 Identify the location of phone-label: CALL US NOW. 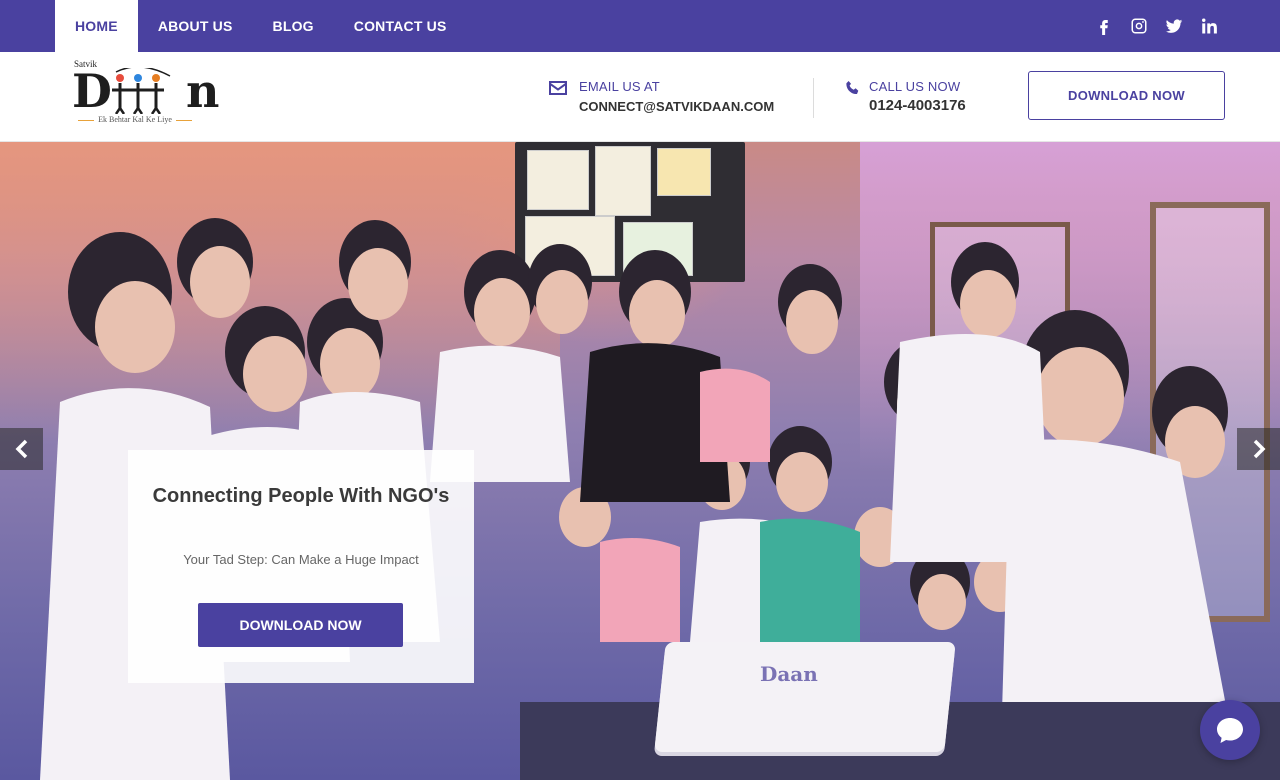
(915, 86).